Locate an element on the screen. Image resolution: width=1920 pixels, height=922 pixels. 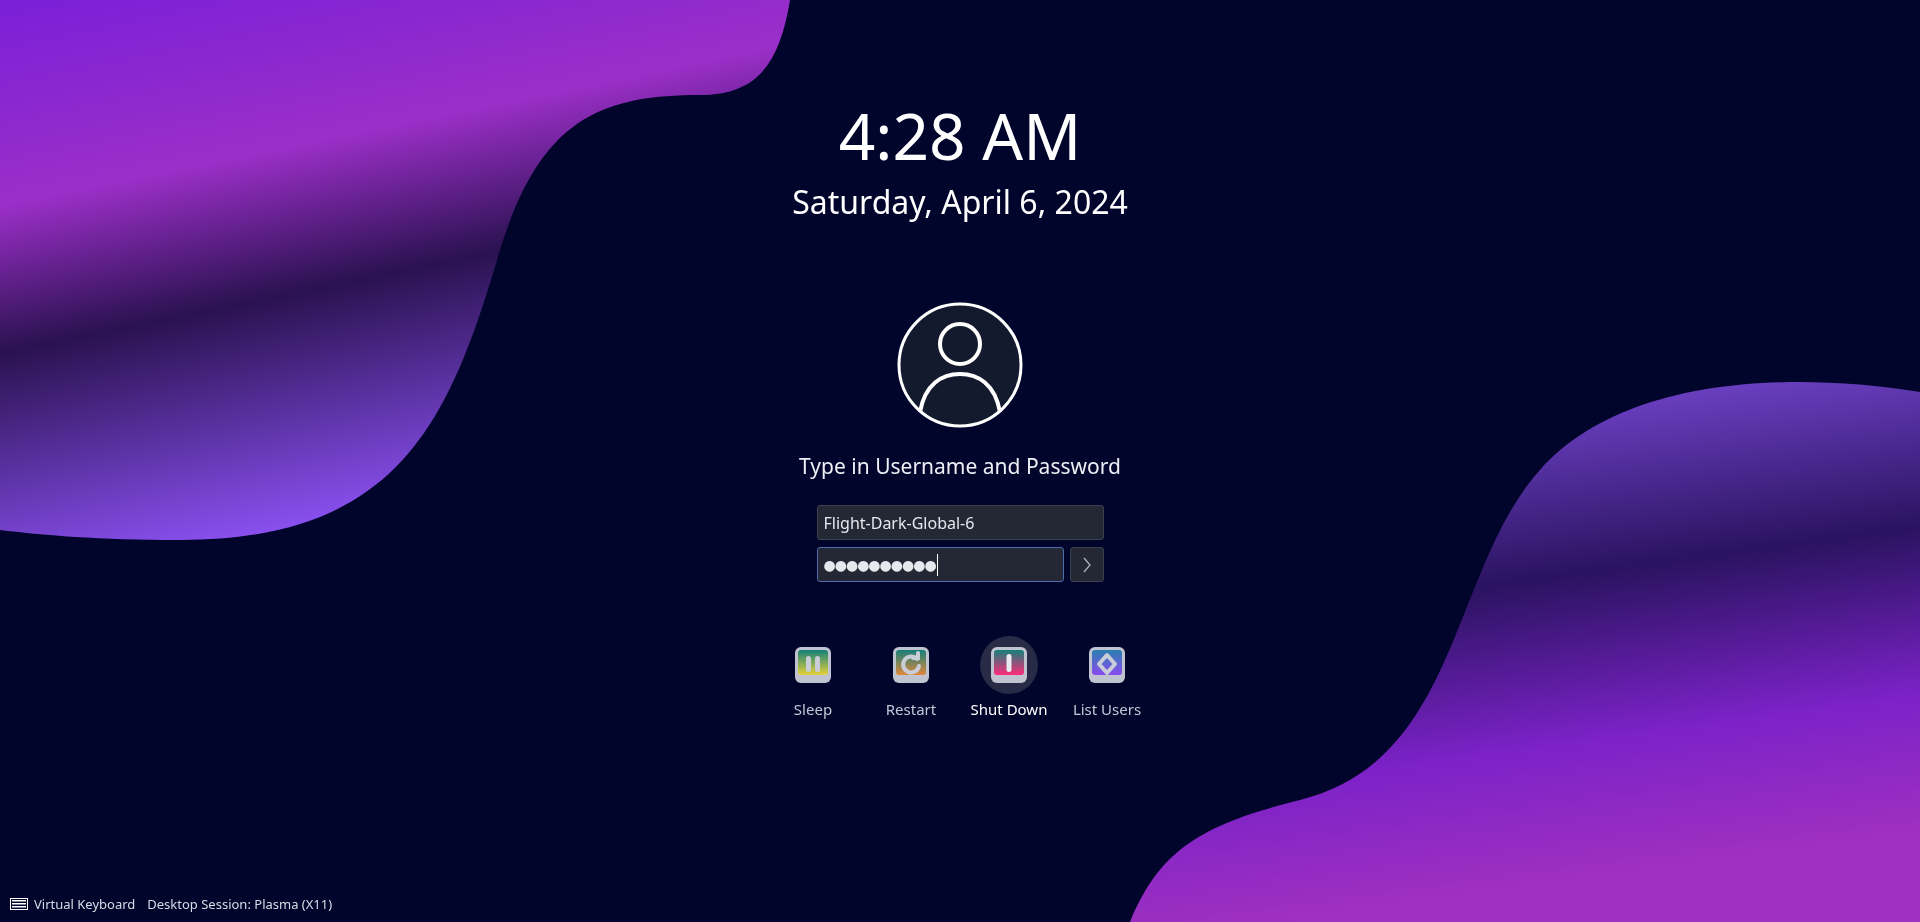
keyboard-icon is located at coordinates (19, 904).